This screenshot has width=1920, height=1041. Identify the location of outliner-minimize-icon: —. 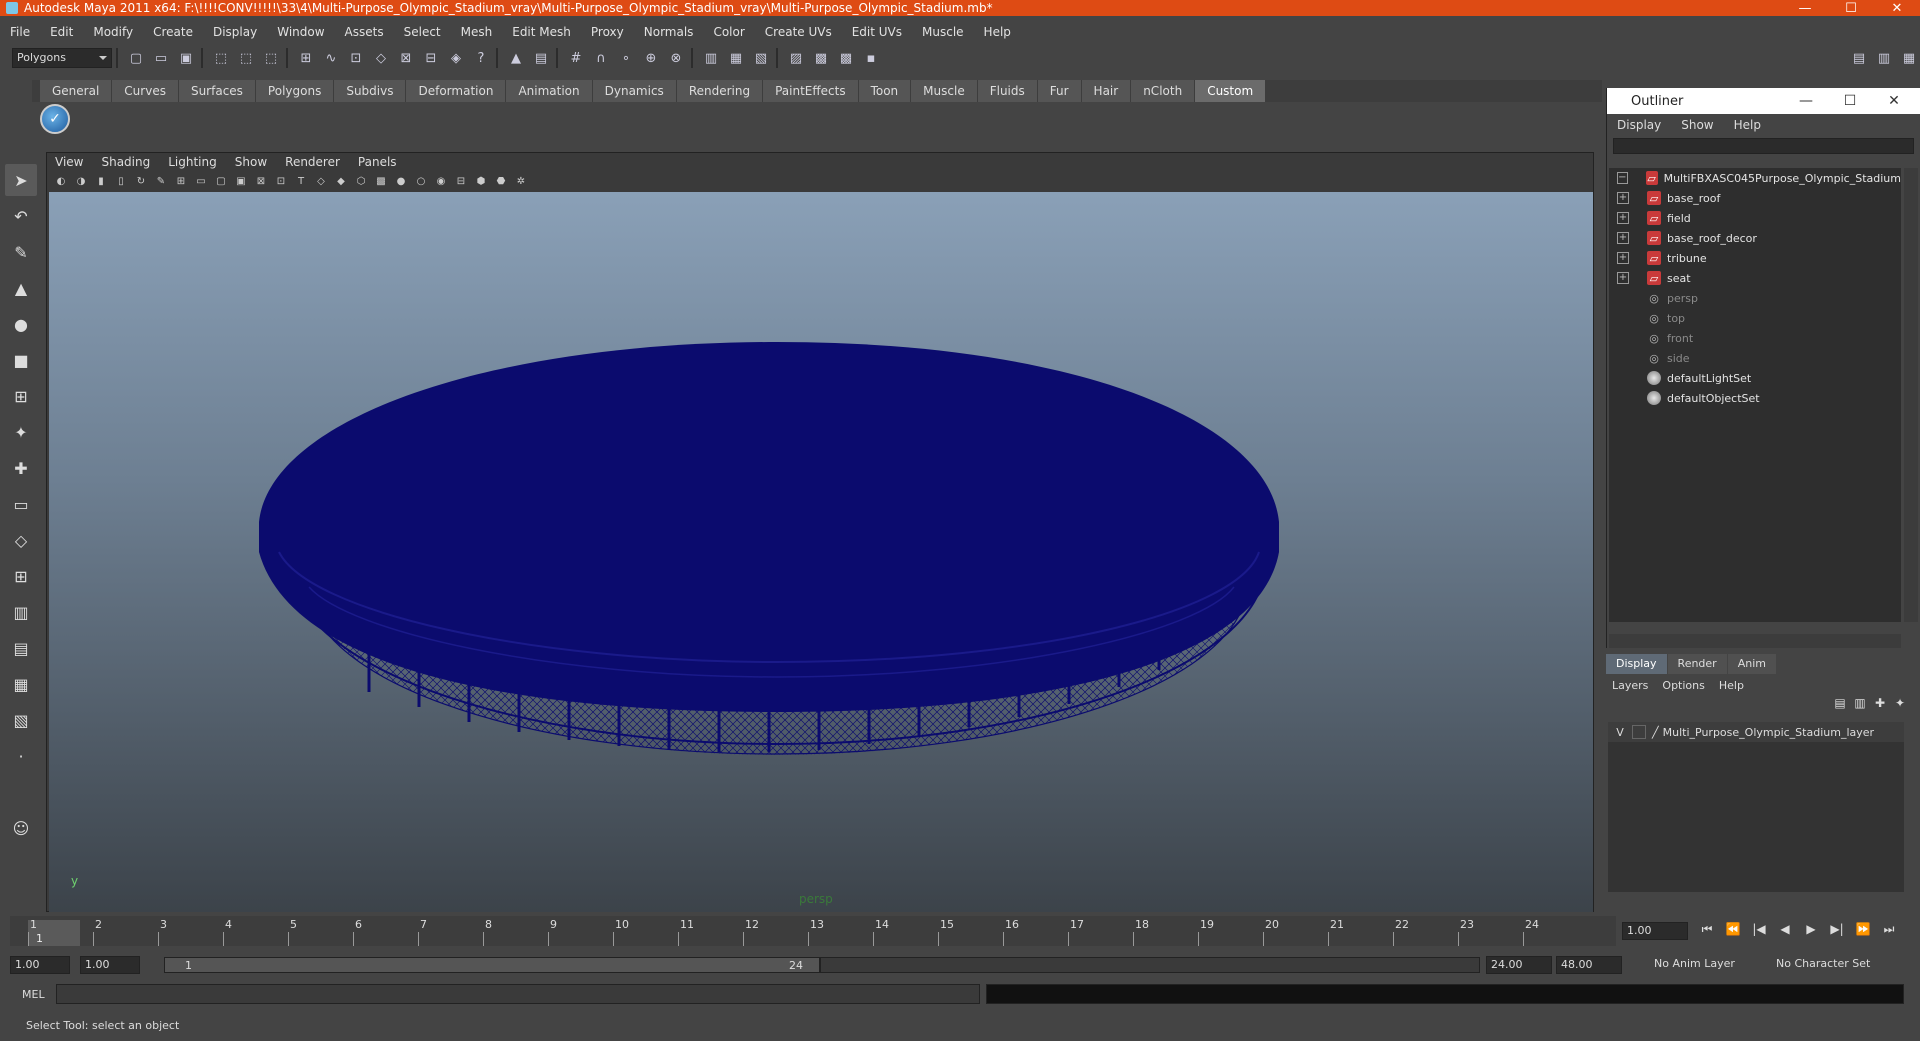
(1806, 101).